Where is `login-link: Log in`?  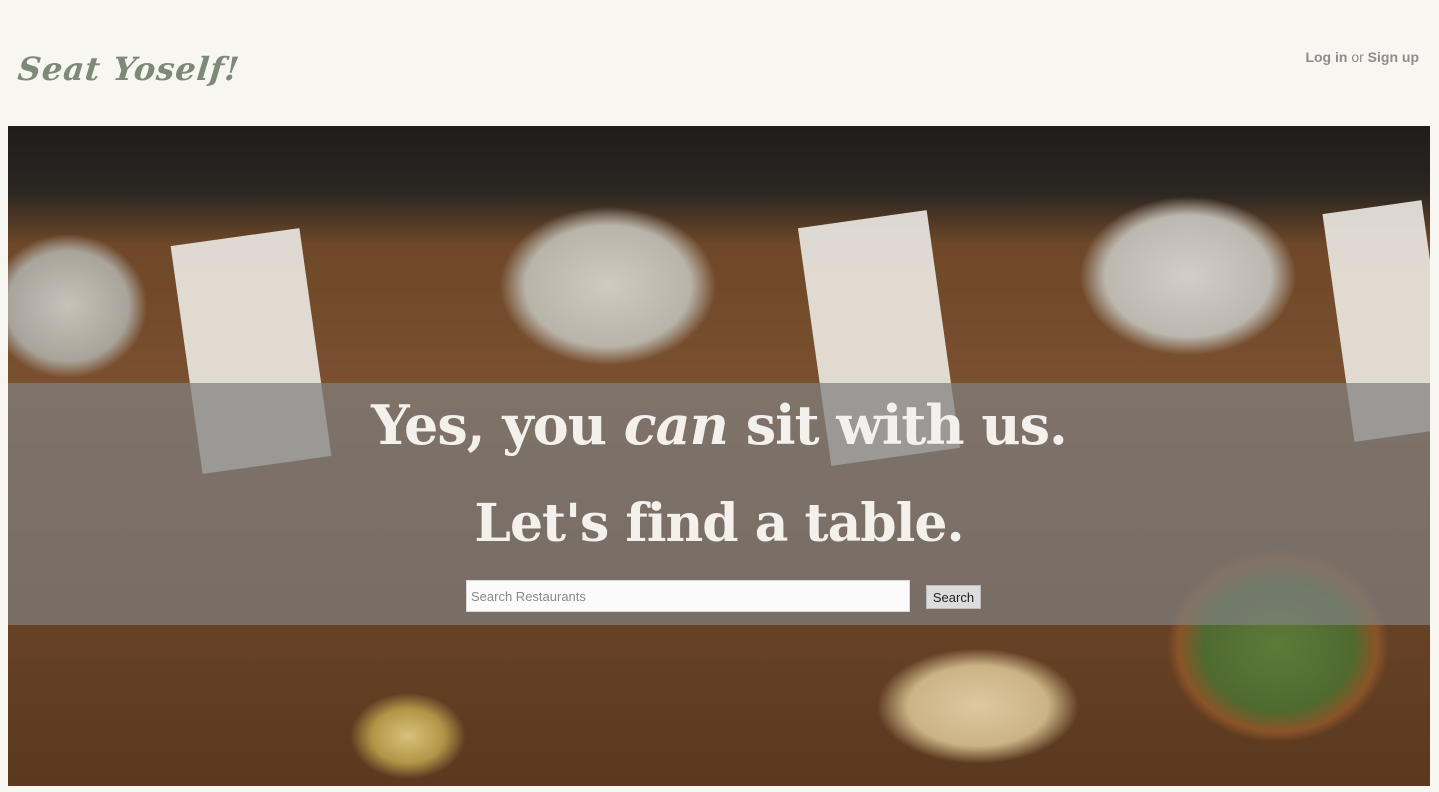 login-link: Log in is located at coordinates (1326, 57).